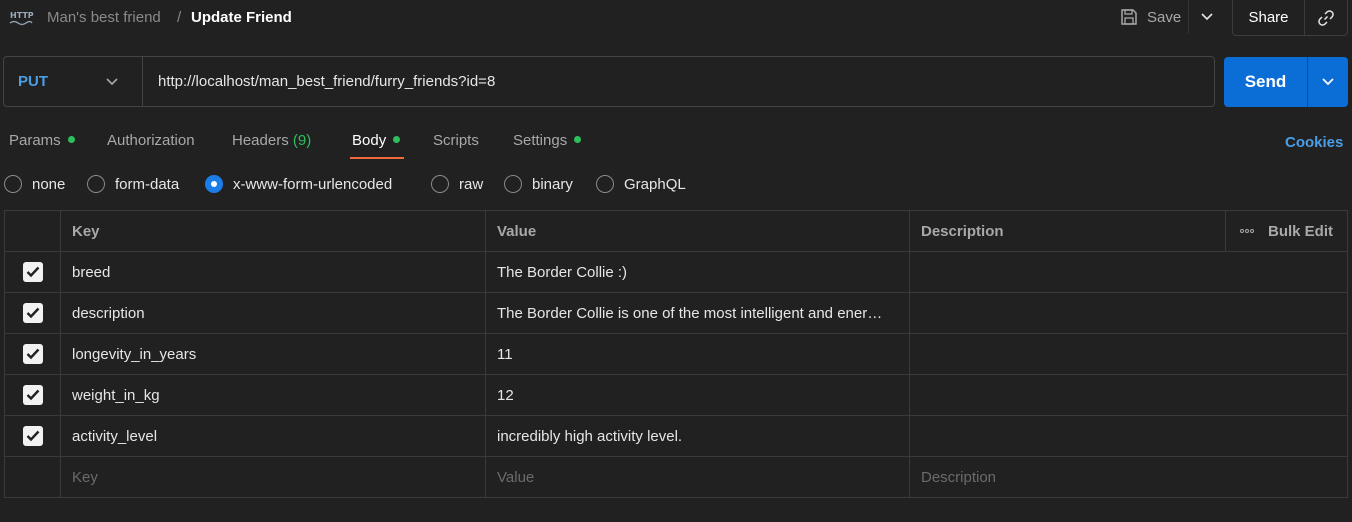  What do you see at coordinates (214, 184) in the screenshot?
I see `radio-circle-selected` at bounding box center [214, 184].